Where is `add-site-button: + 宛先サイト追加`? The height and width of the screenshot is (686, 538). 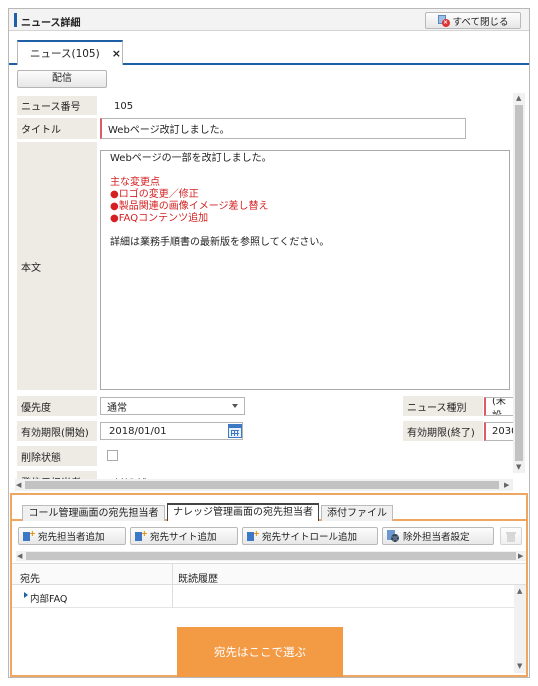 add-site-button: + 宛先サイト追加 is located at coordinates (184, 536).